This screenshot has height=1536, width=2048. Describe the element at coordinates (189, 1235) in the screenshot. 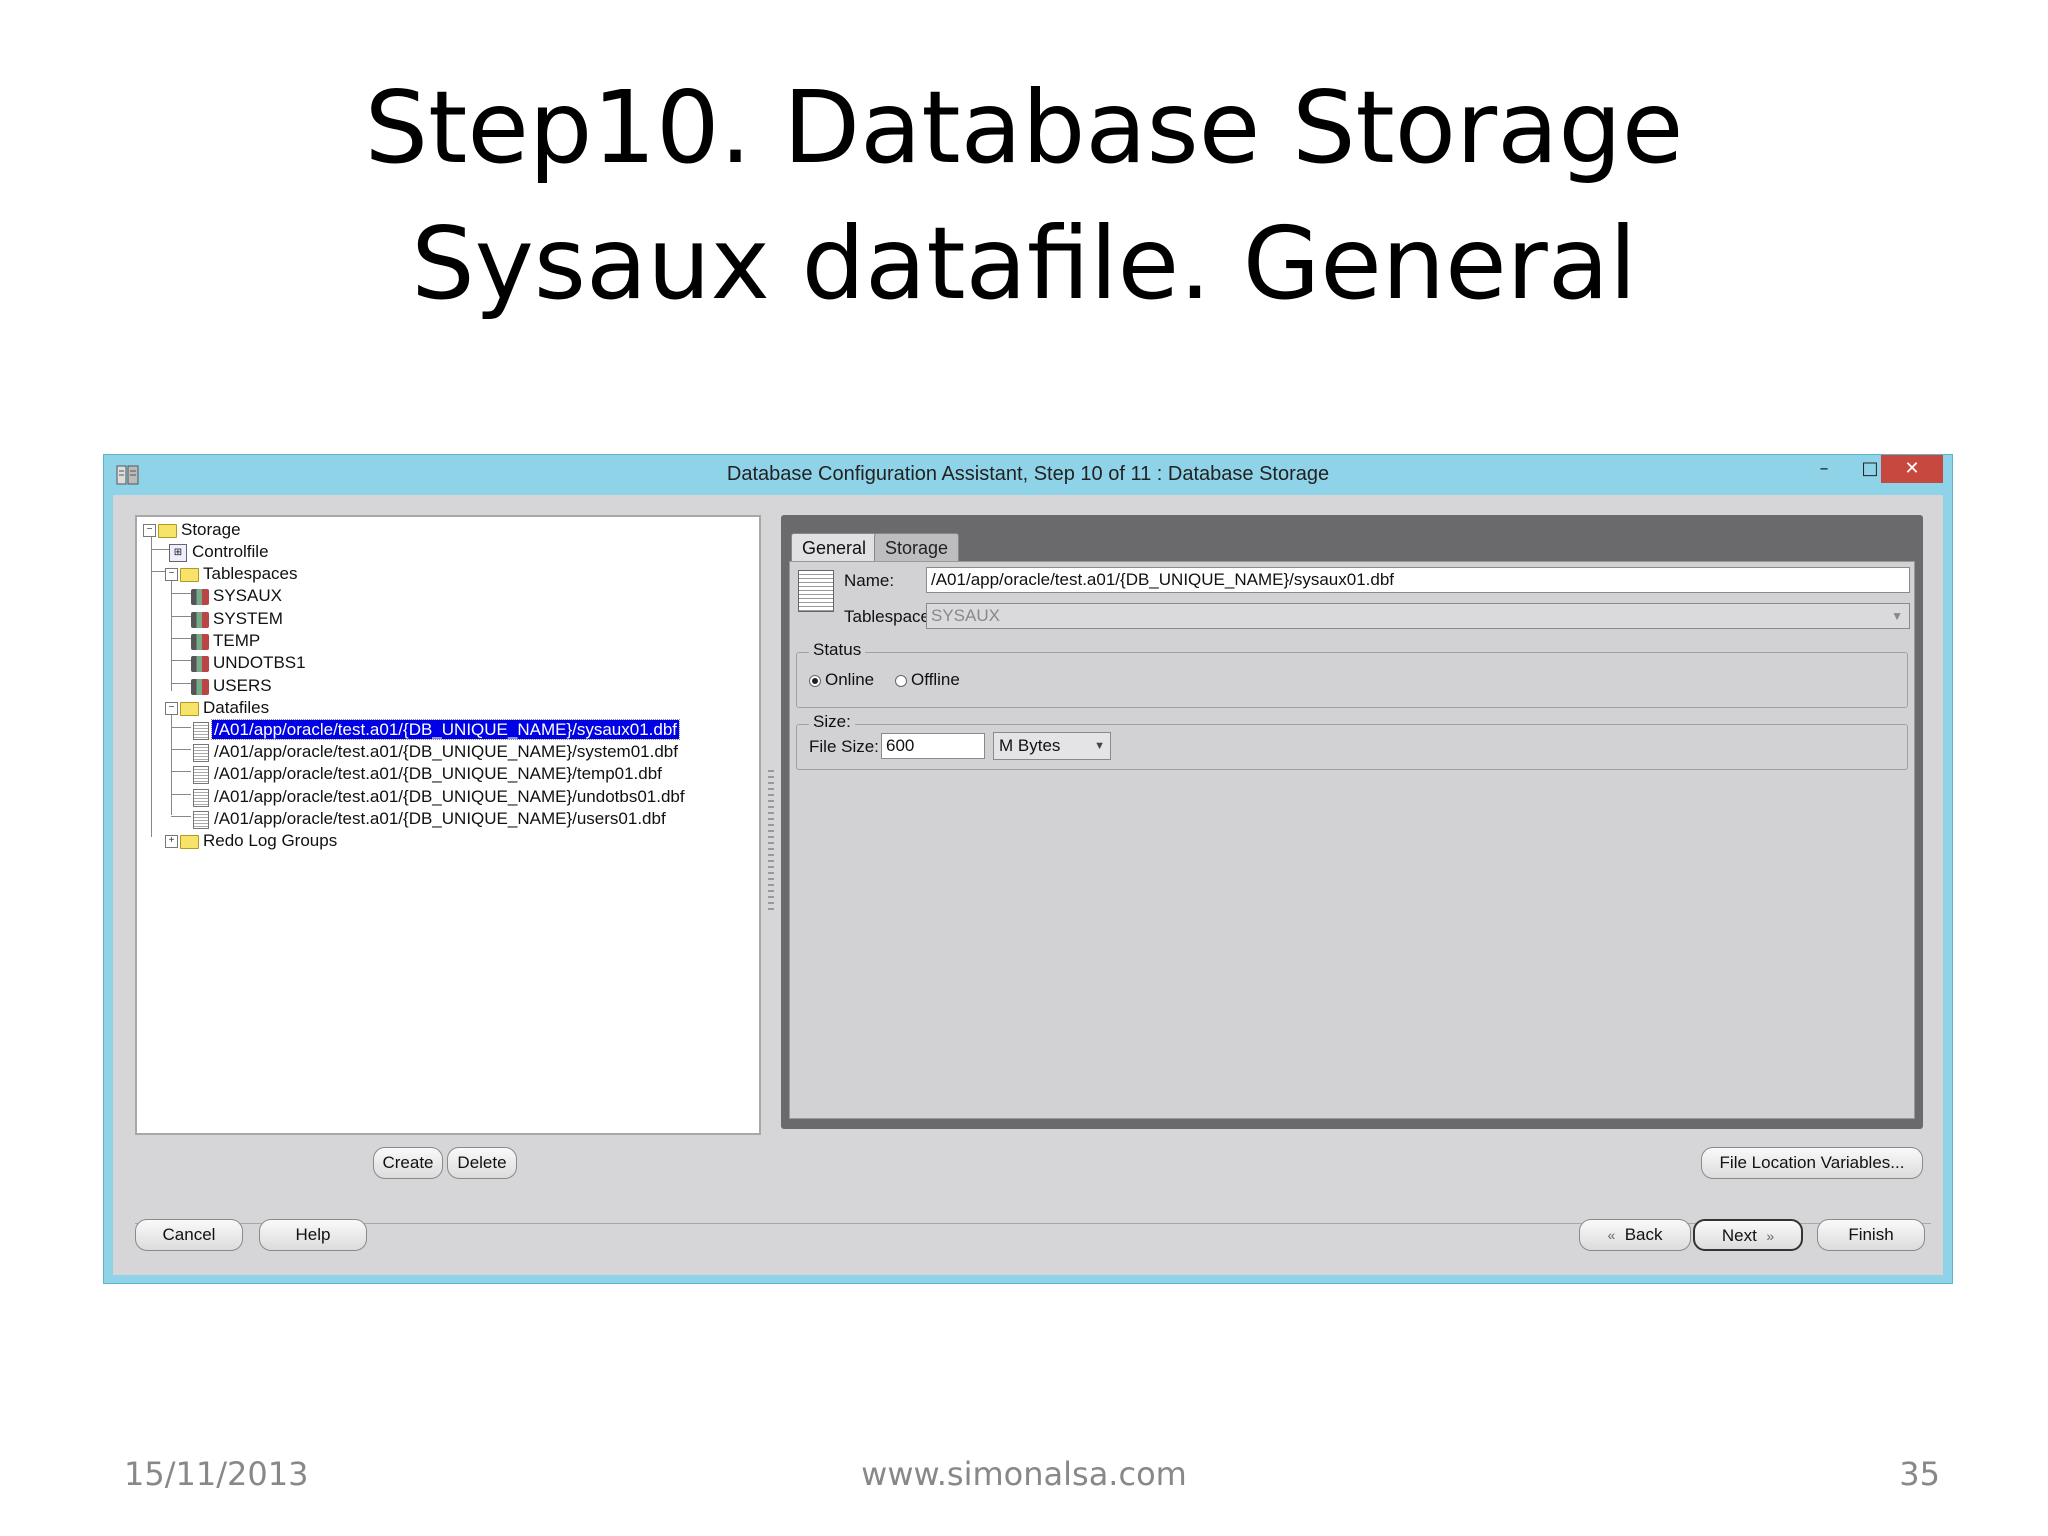

I see `cancel-button: Cancel` at that location.